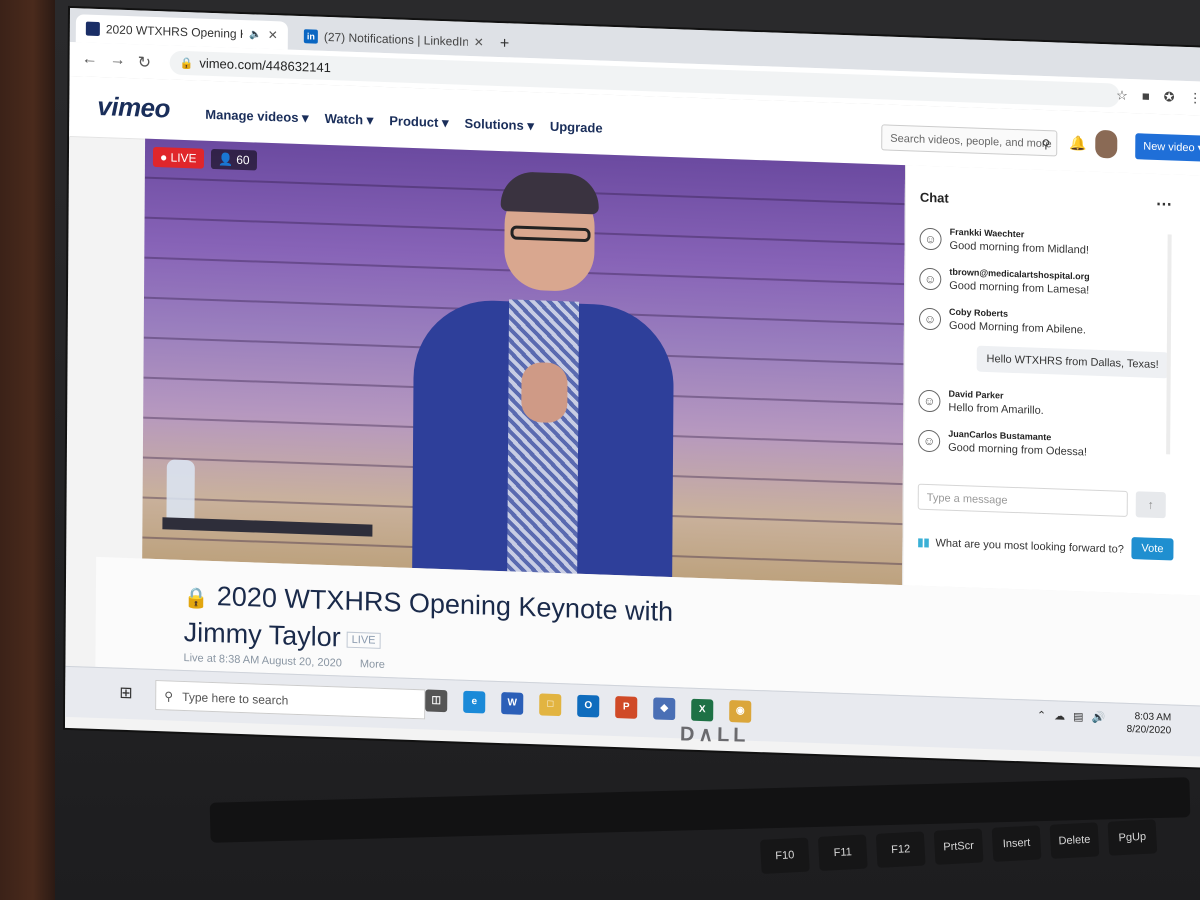  I want to click on volume-icon: 🔊, so click(1099, 717).